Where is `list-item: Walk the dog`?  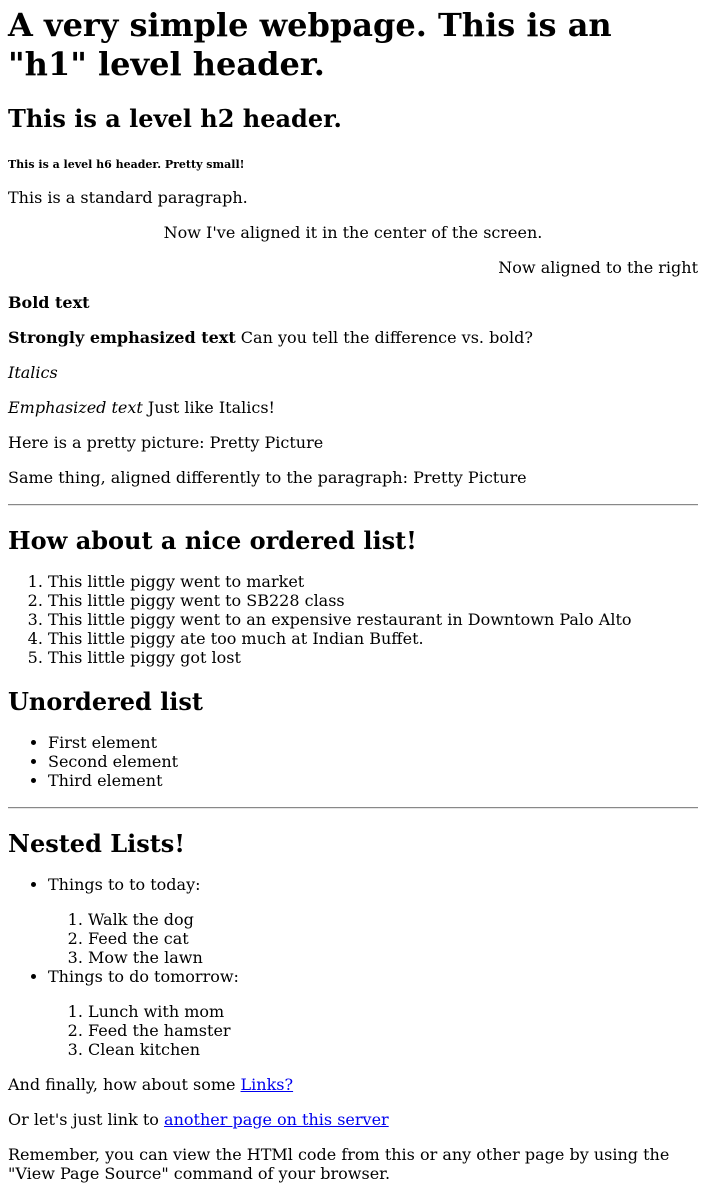
list-item: Walk the dog is located at coordinates (393, 919).